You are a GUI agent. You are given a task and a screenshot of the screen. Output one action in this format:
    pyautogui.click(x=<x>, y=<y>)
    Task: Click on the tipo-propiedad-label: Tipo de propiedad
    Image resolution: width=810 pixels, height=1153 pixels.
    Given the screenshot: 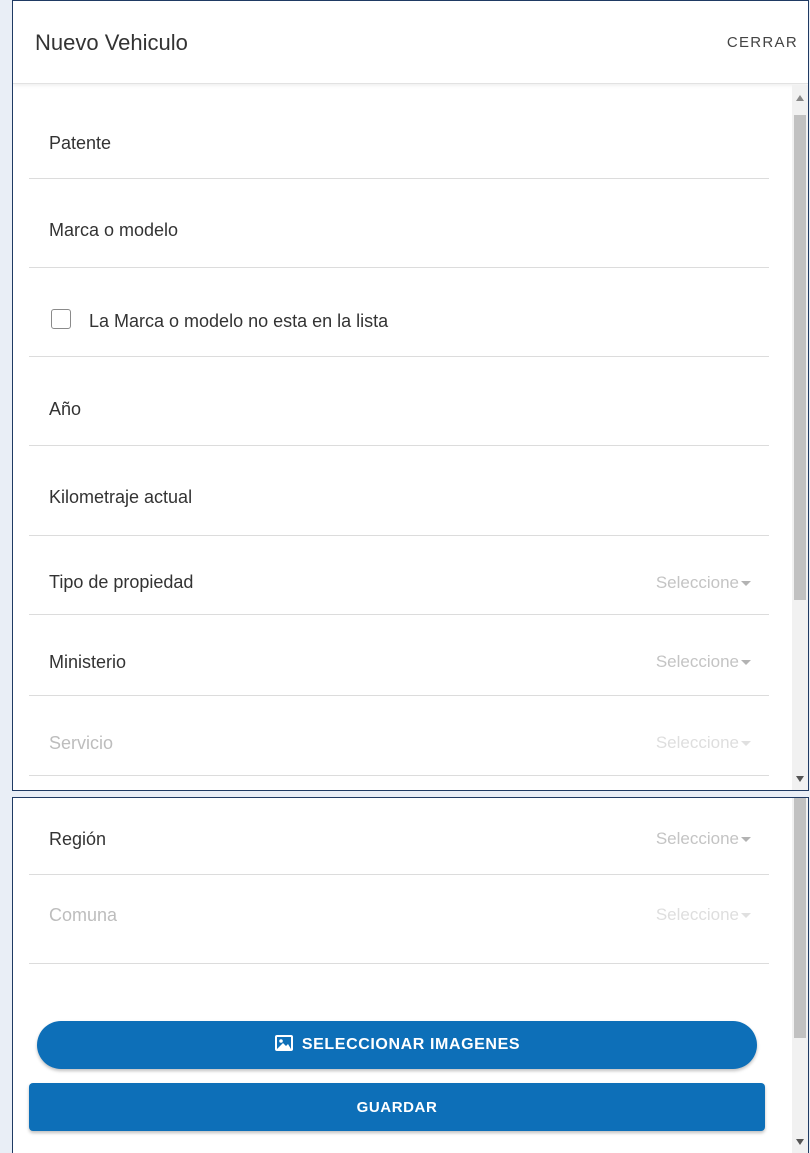 What is the action you would take?
    pyautogui.click(x=121, y=582)
    